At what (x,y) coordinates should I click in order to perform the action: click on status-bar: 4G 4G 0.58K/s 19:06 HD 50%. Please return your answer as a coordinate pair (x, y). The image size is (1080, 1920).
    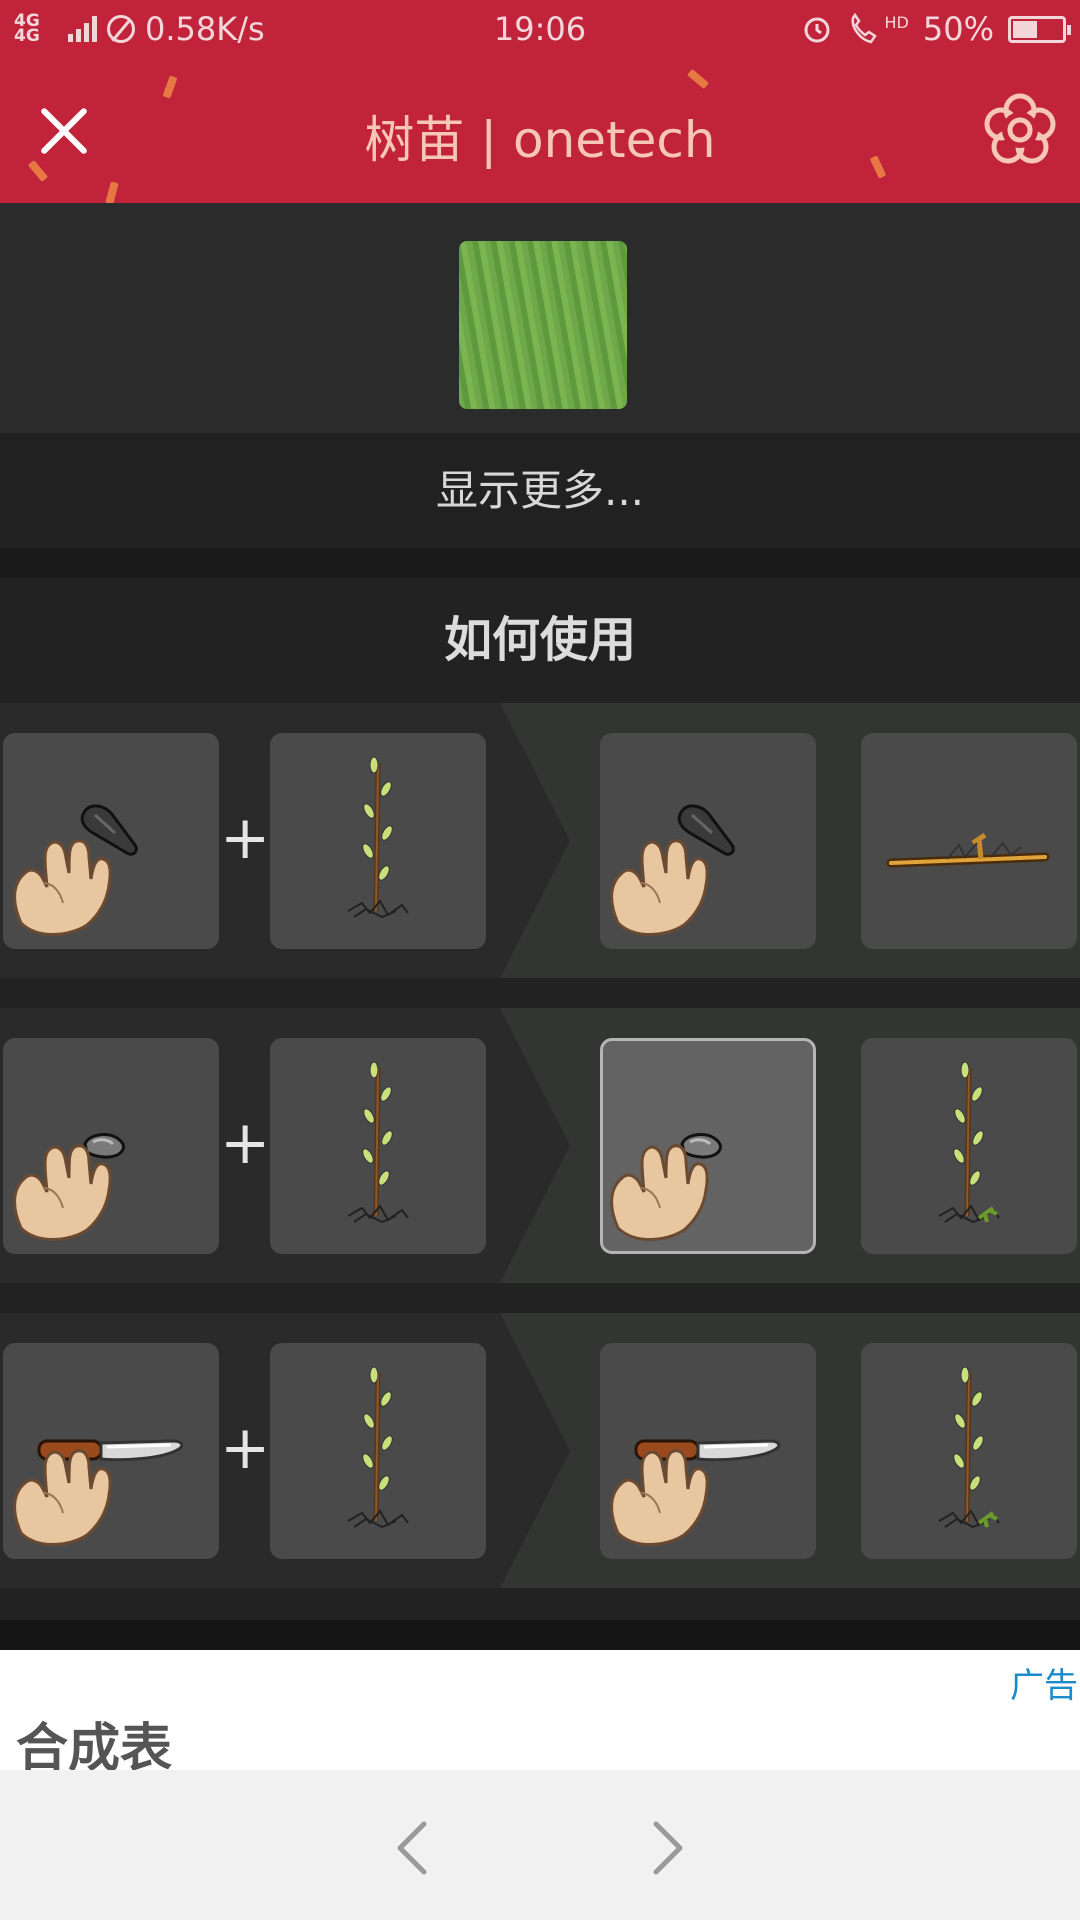
    Looking at the image, I should click on (540, 28).